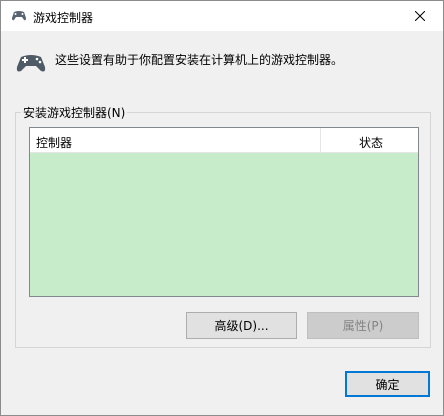 The image size is (444, 416). I want to click on column-divider, so click(320, 140).